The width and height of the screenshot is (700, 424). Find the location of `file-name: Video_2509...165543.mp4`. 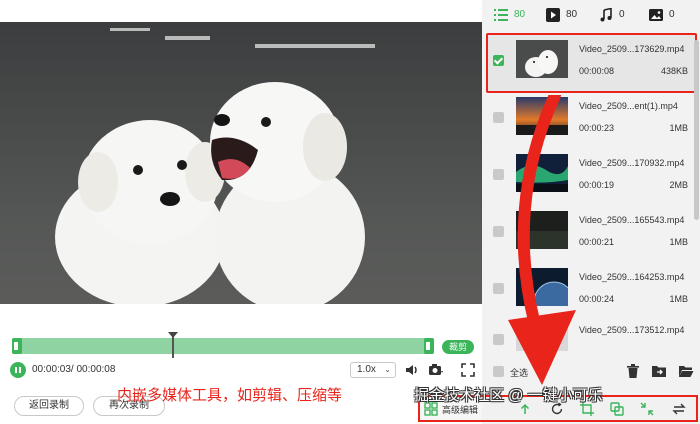

file-name: Video_2509...165543.mp4 is located at coordinates (632, 220).